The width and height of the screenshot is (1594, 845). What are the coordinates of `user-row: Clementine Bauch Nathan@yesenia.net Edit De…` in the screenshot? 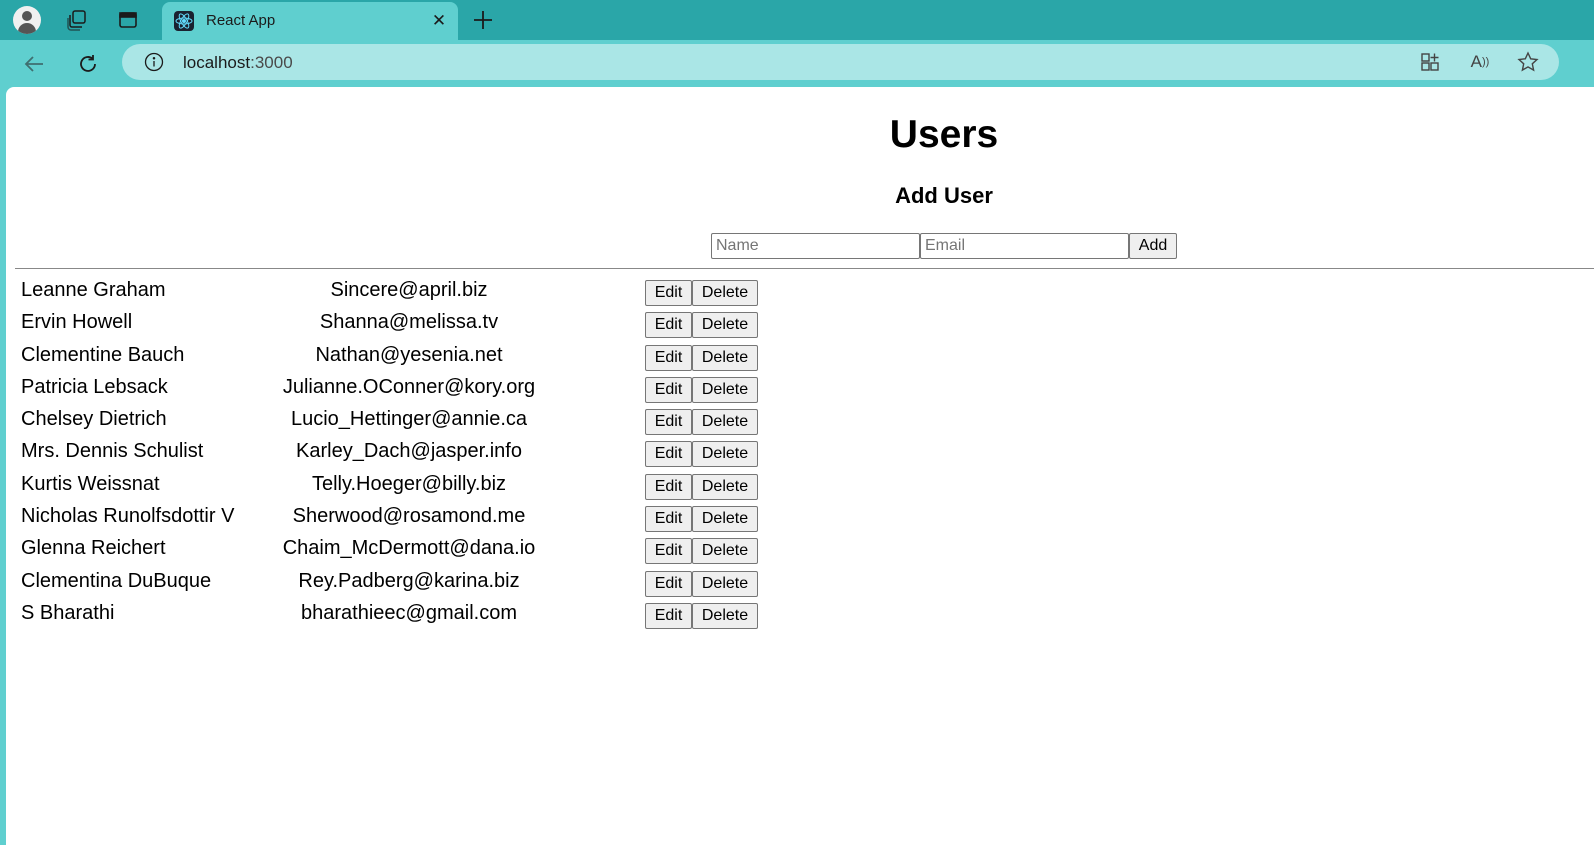 It's located at (401, 360).